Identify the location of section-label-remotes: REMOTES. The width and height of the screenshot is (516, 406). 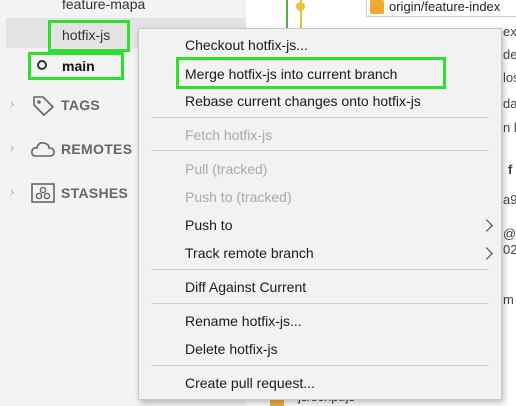
(97, 149).